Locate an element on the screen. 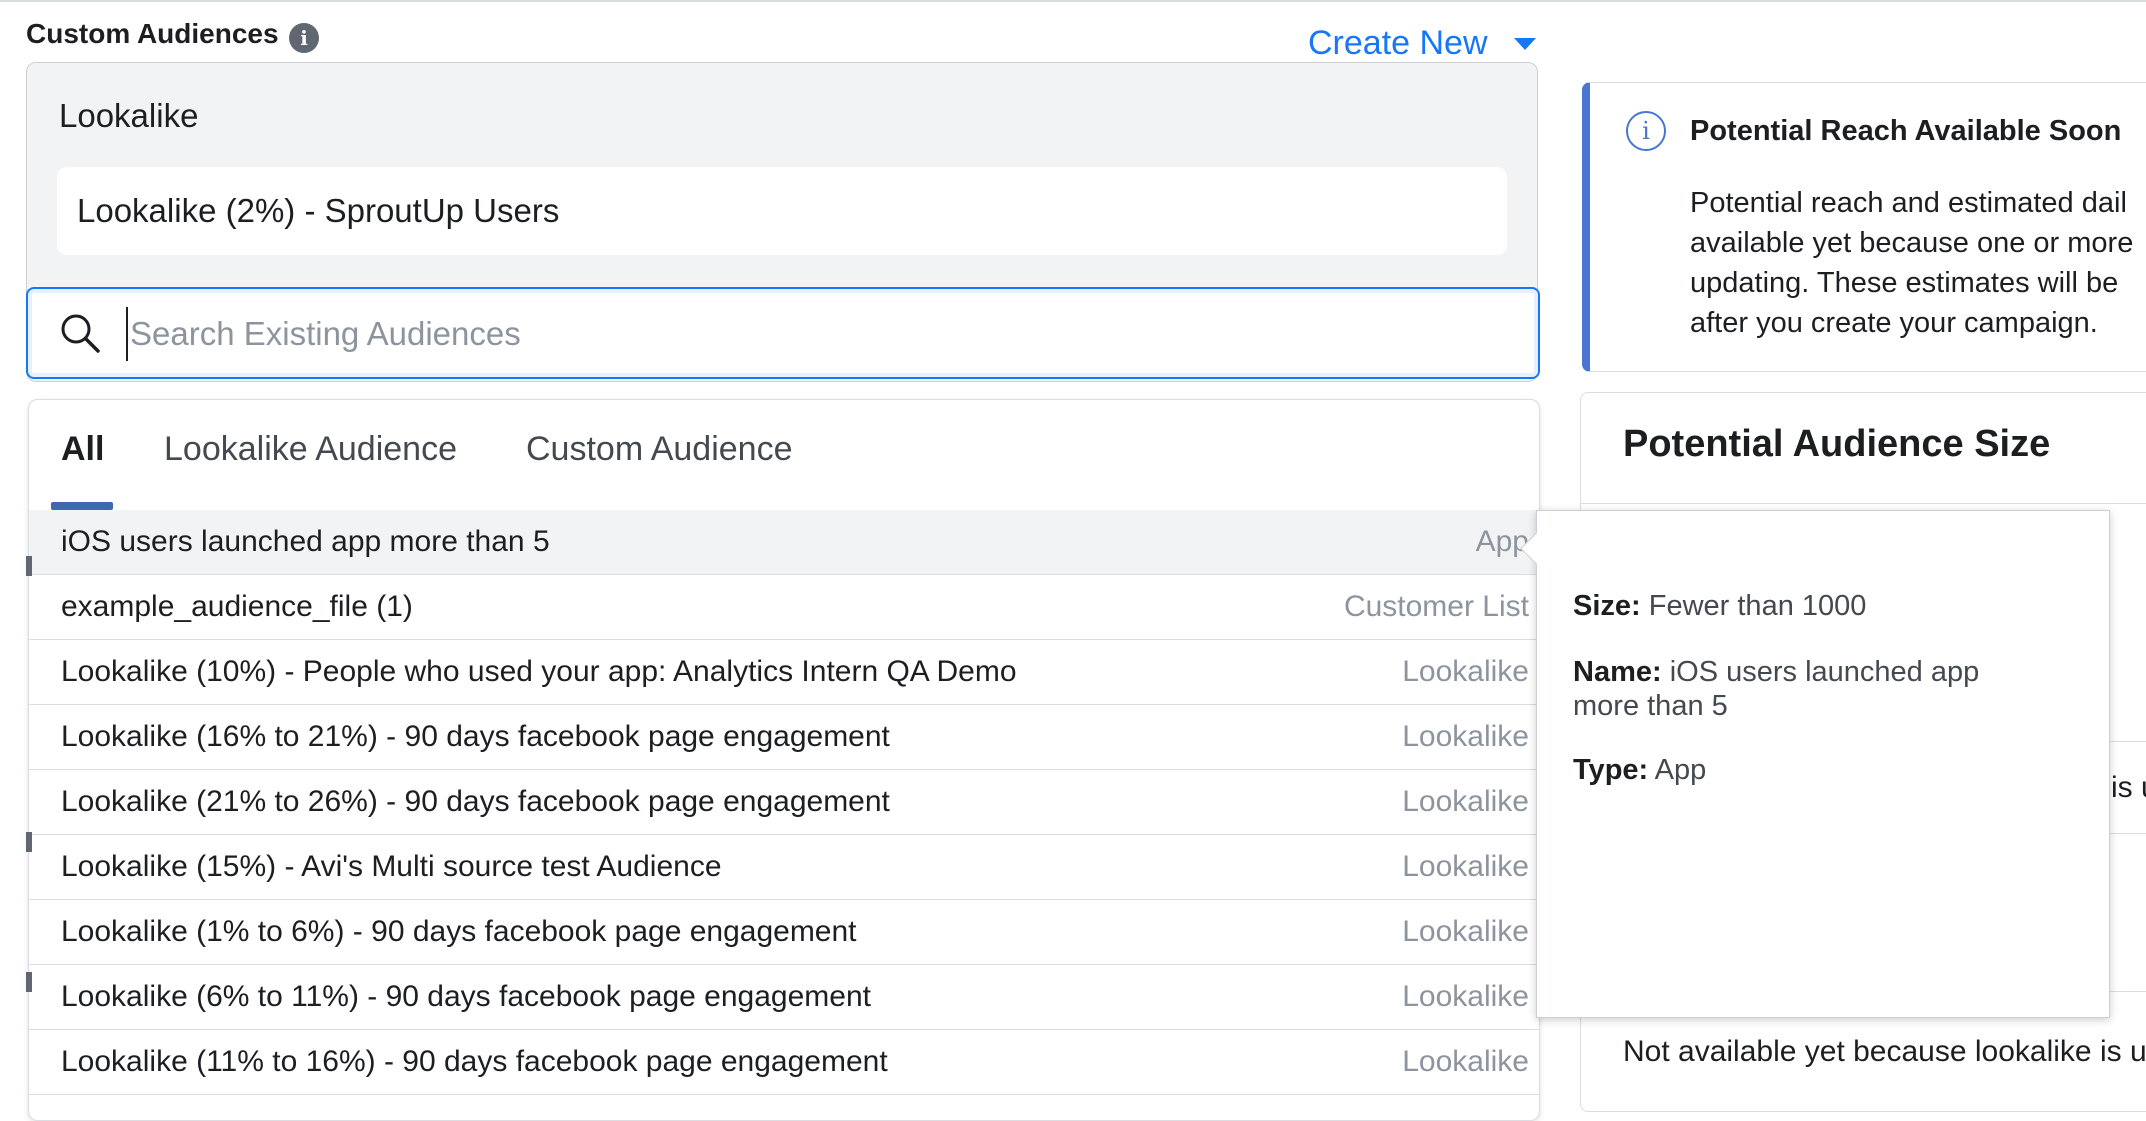  info-circle-icon: i is located at coordinates (1646, 131).